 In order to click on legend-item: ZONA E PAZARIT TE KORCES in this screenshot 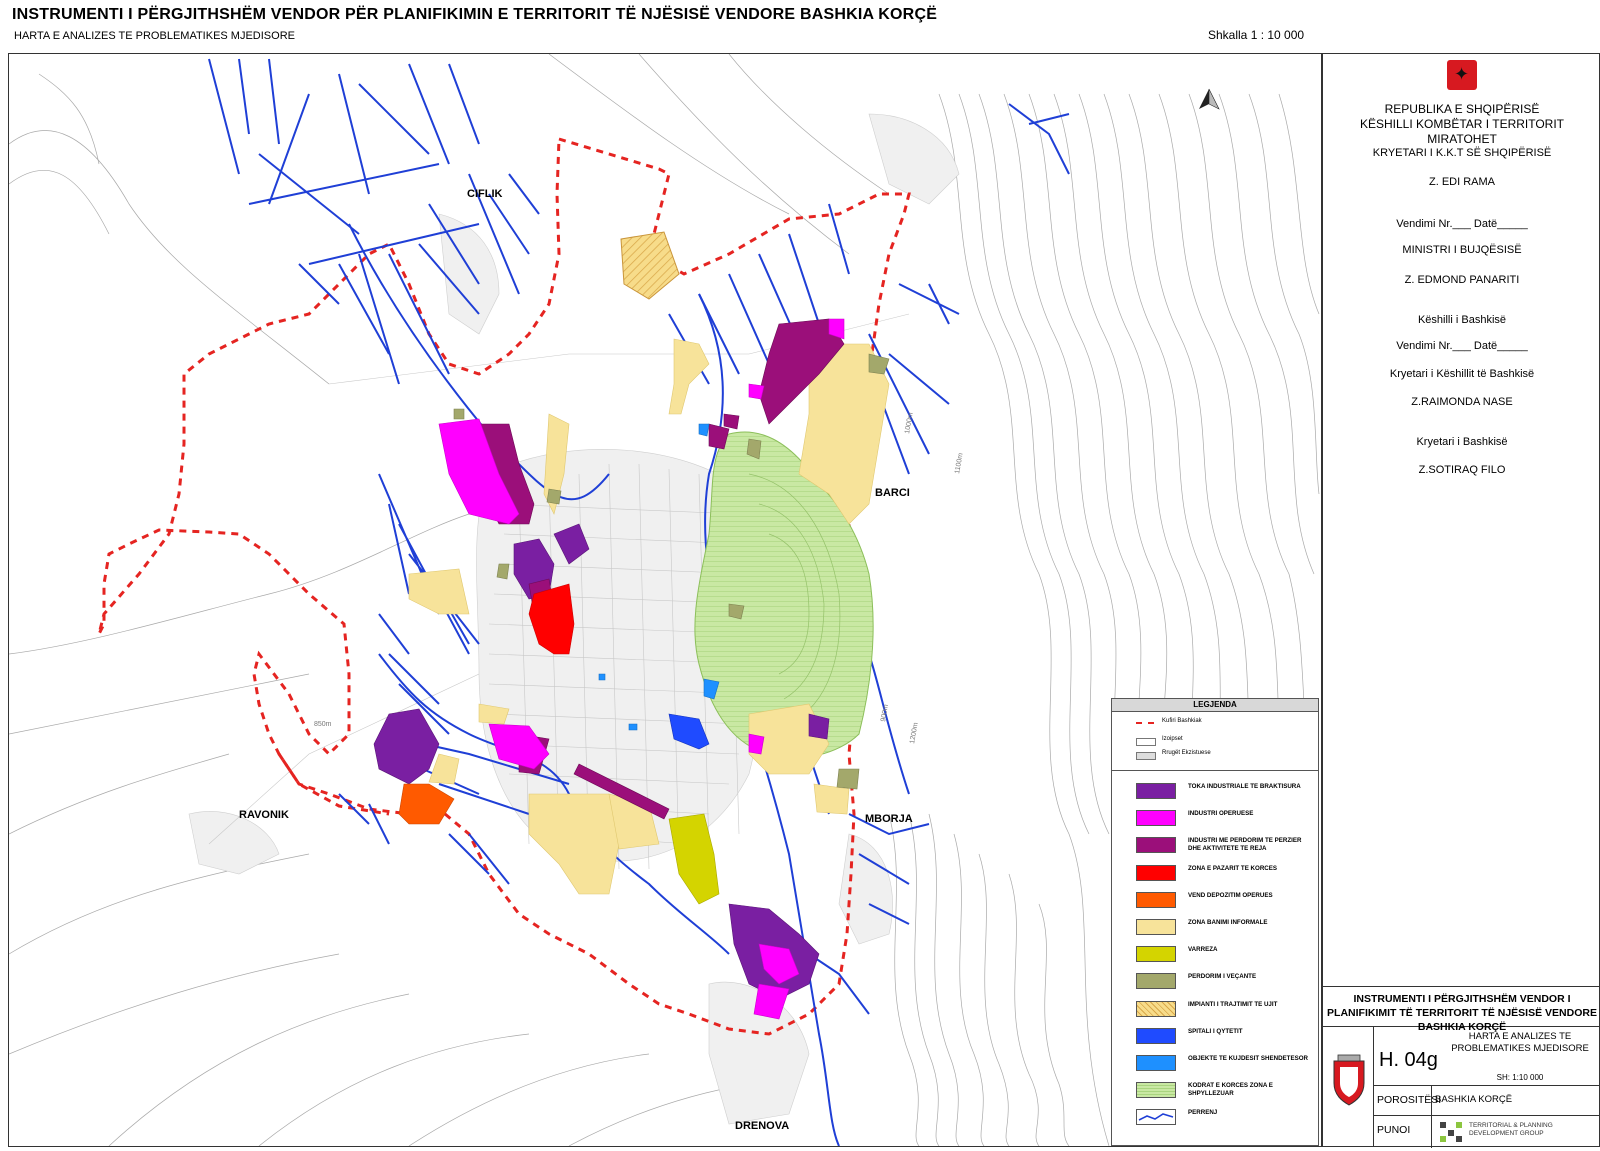, I will do `click(1215, 874)`.